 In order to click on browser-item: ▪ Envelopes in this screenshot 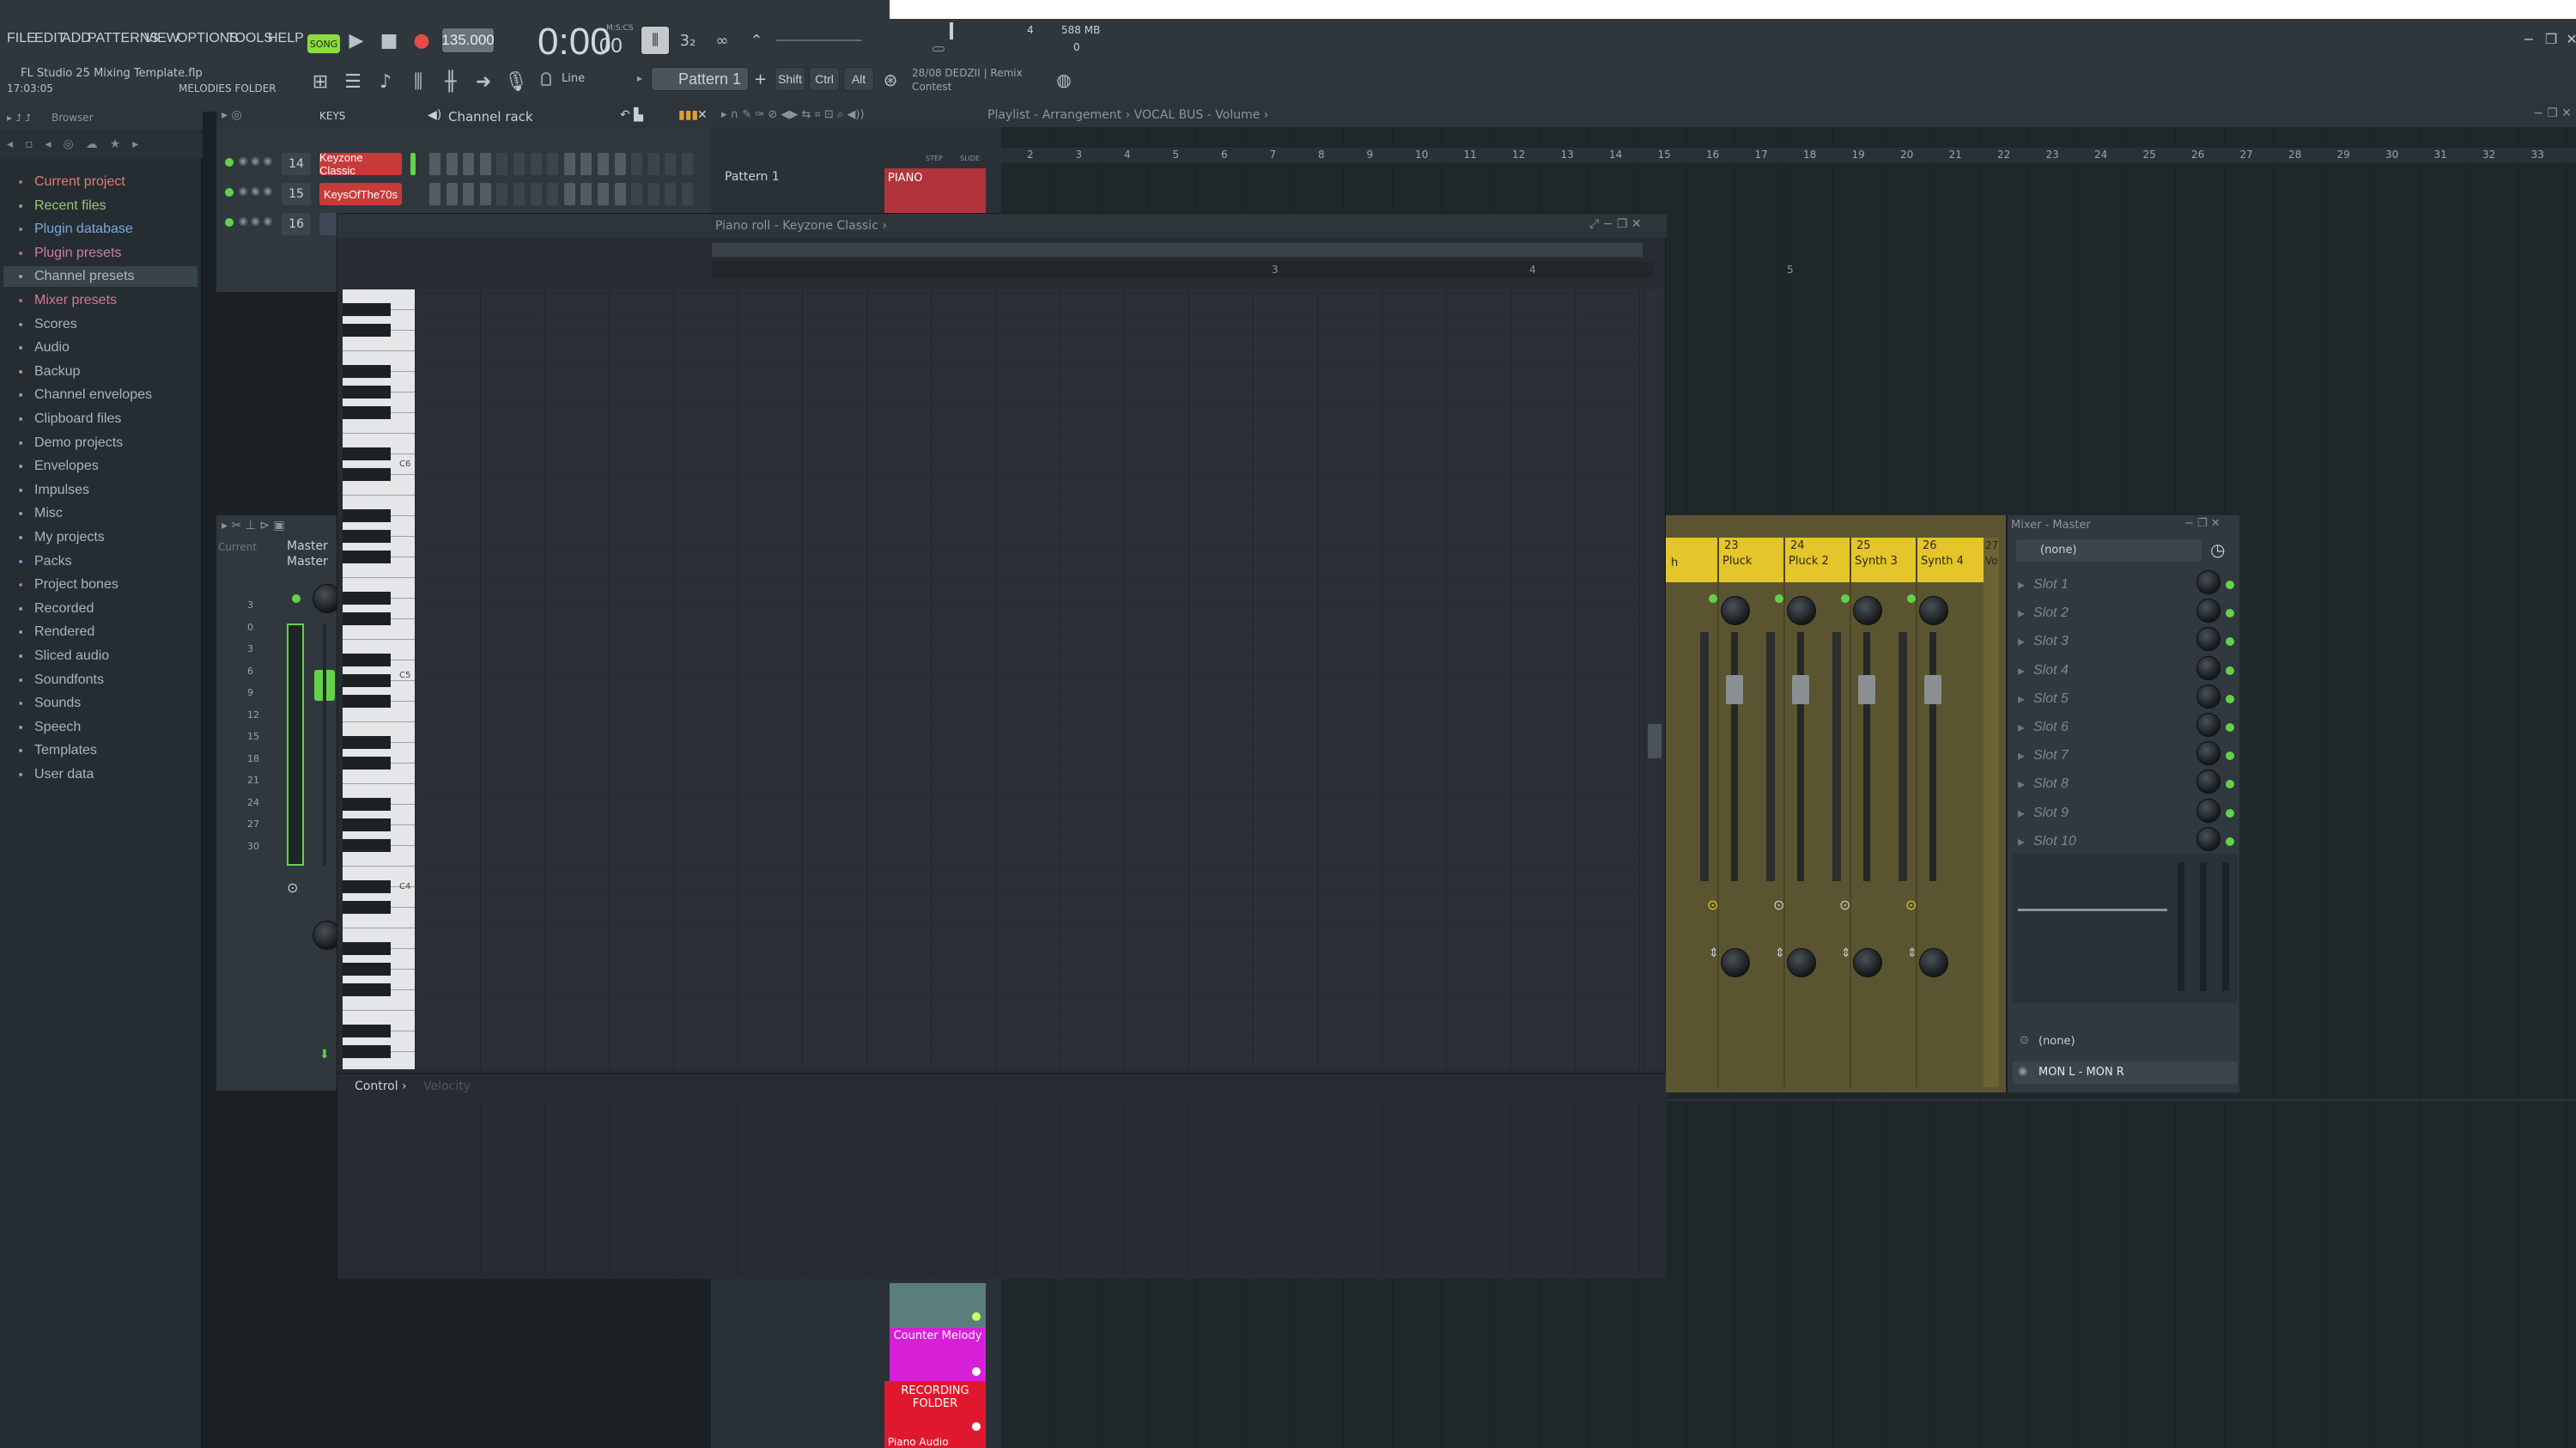, I will do `click(56, 466)`.